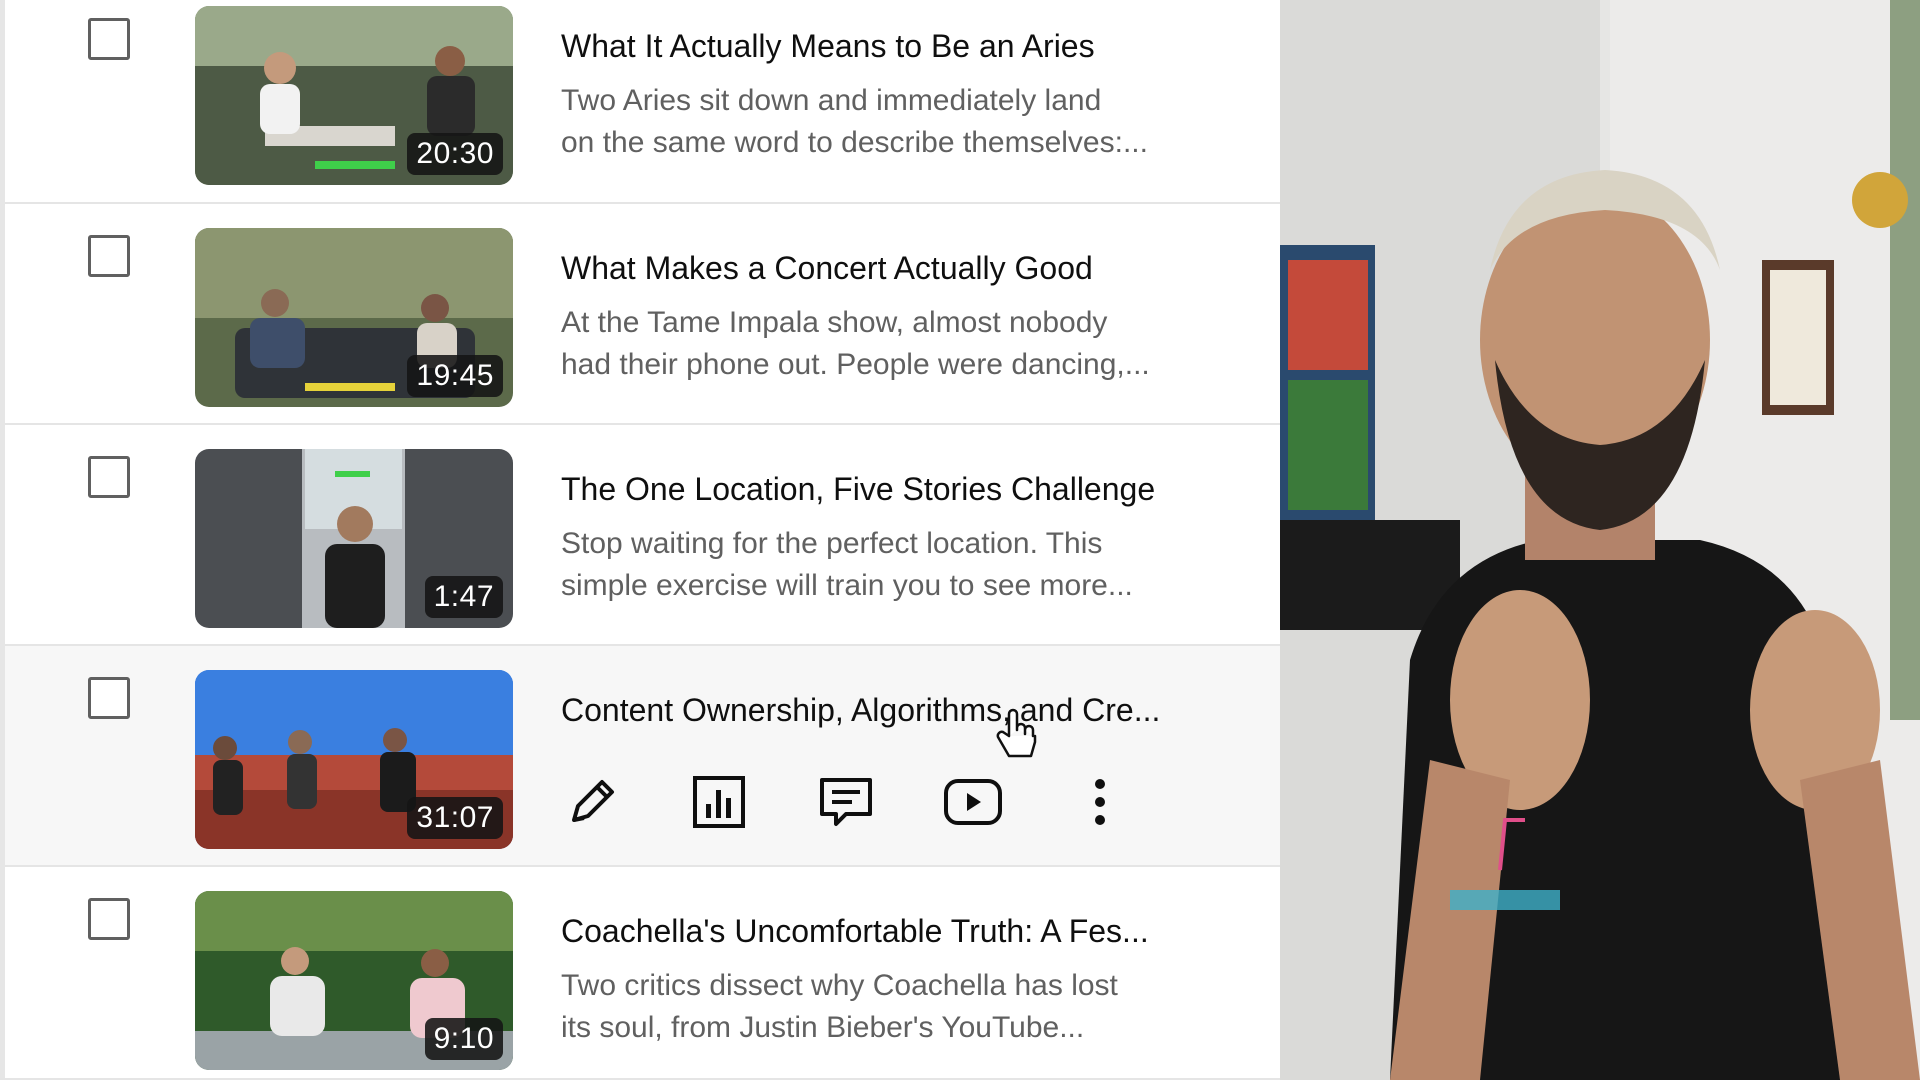 The height and width of the screenshot is (1088, 1920). Describe the element at coordinates (1016, 733) in the screenshot. I see `hand-cursor-icon` at that location.